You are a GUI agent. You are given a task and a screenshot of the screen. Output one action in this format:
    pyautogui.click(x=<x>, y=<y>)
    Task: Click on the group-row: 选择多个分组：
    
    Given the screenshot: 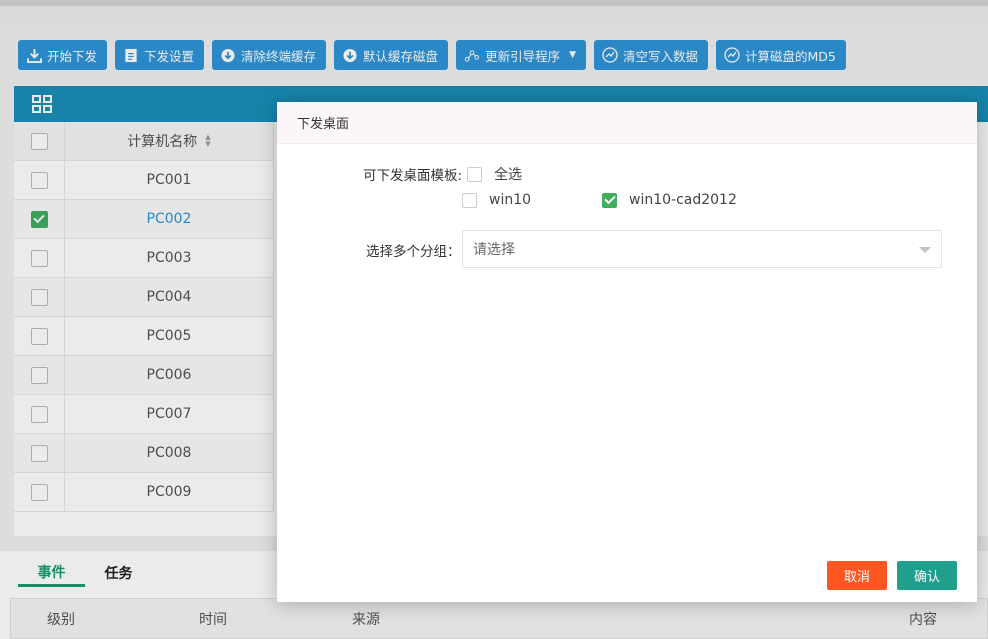 What is the action you would take?
    pyautogui.click(x=413, y=250)
    